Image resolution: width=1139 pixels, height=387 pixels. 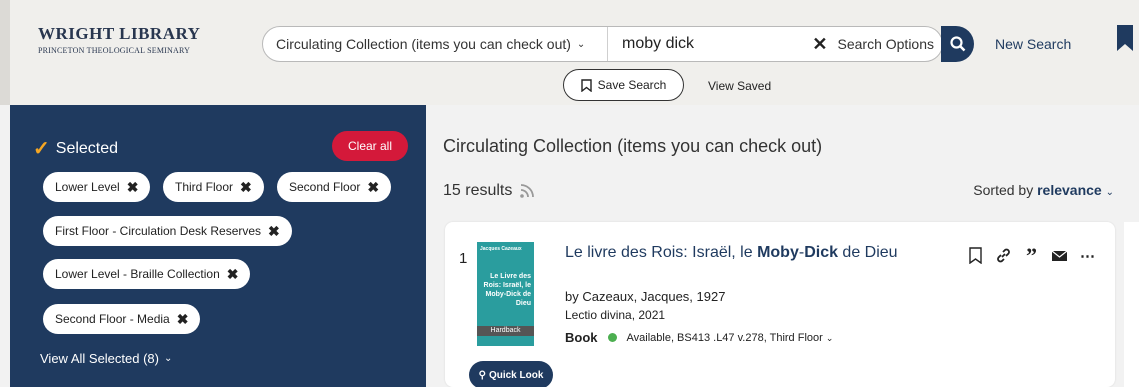 I want to click on selected-heading: ✓ Selected, so click(x=75, y=148).